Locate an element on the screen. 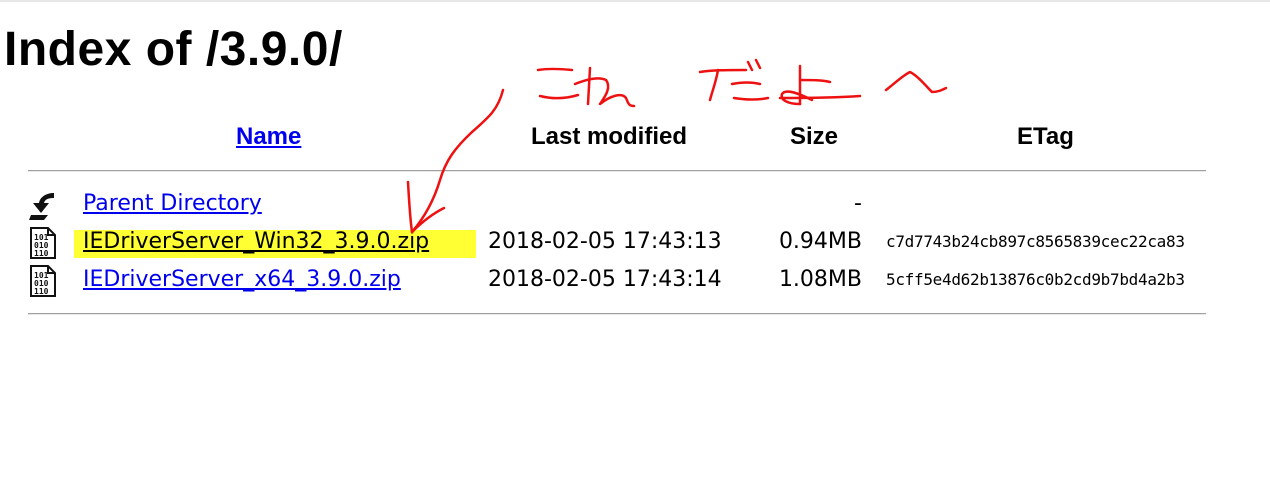  column-header-size: Size is located at coordinates (814, 136).